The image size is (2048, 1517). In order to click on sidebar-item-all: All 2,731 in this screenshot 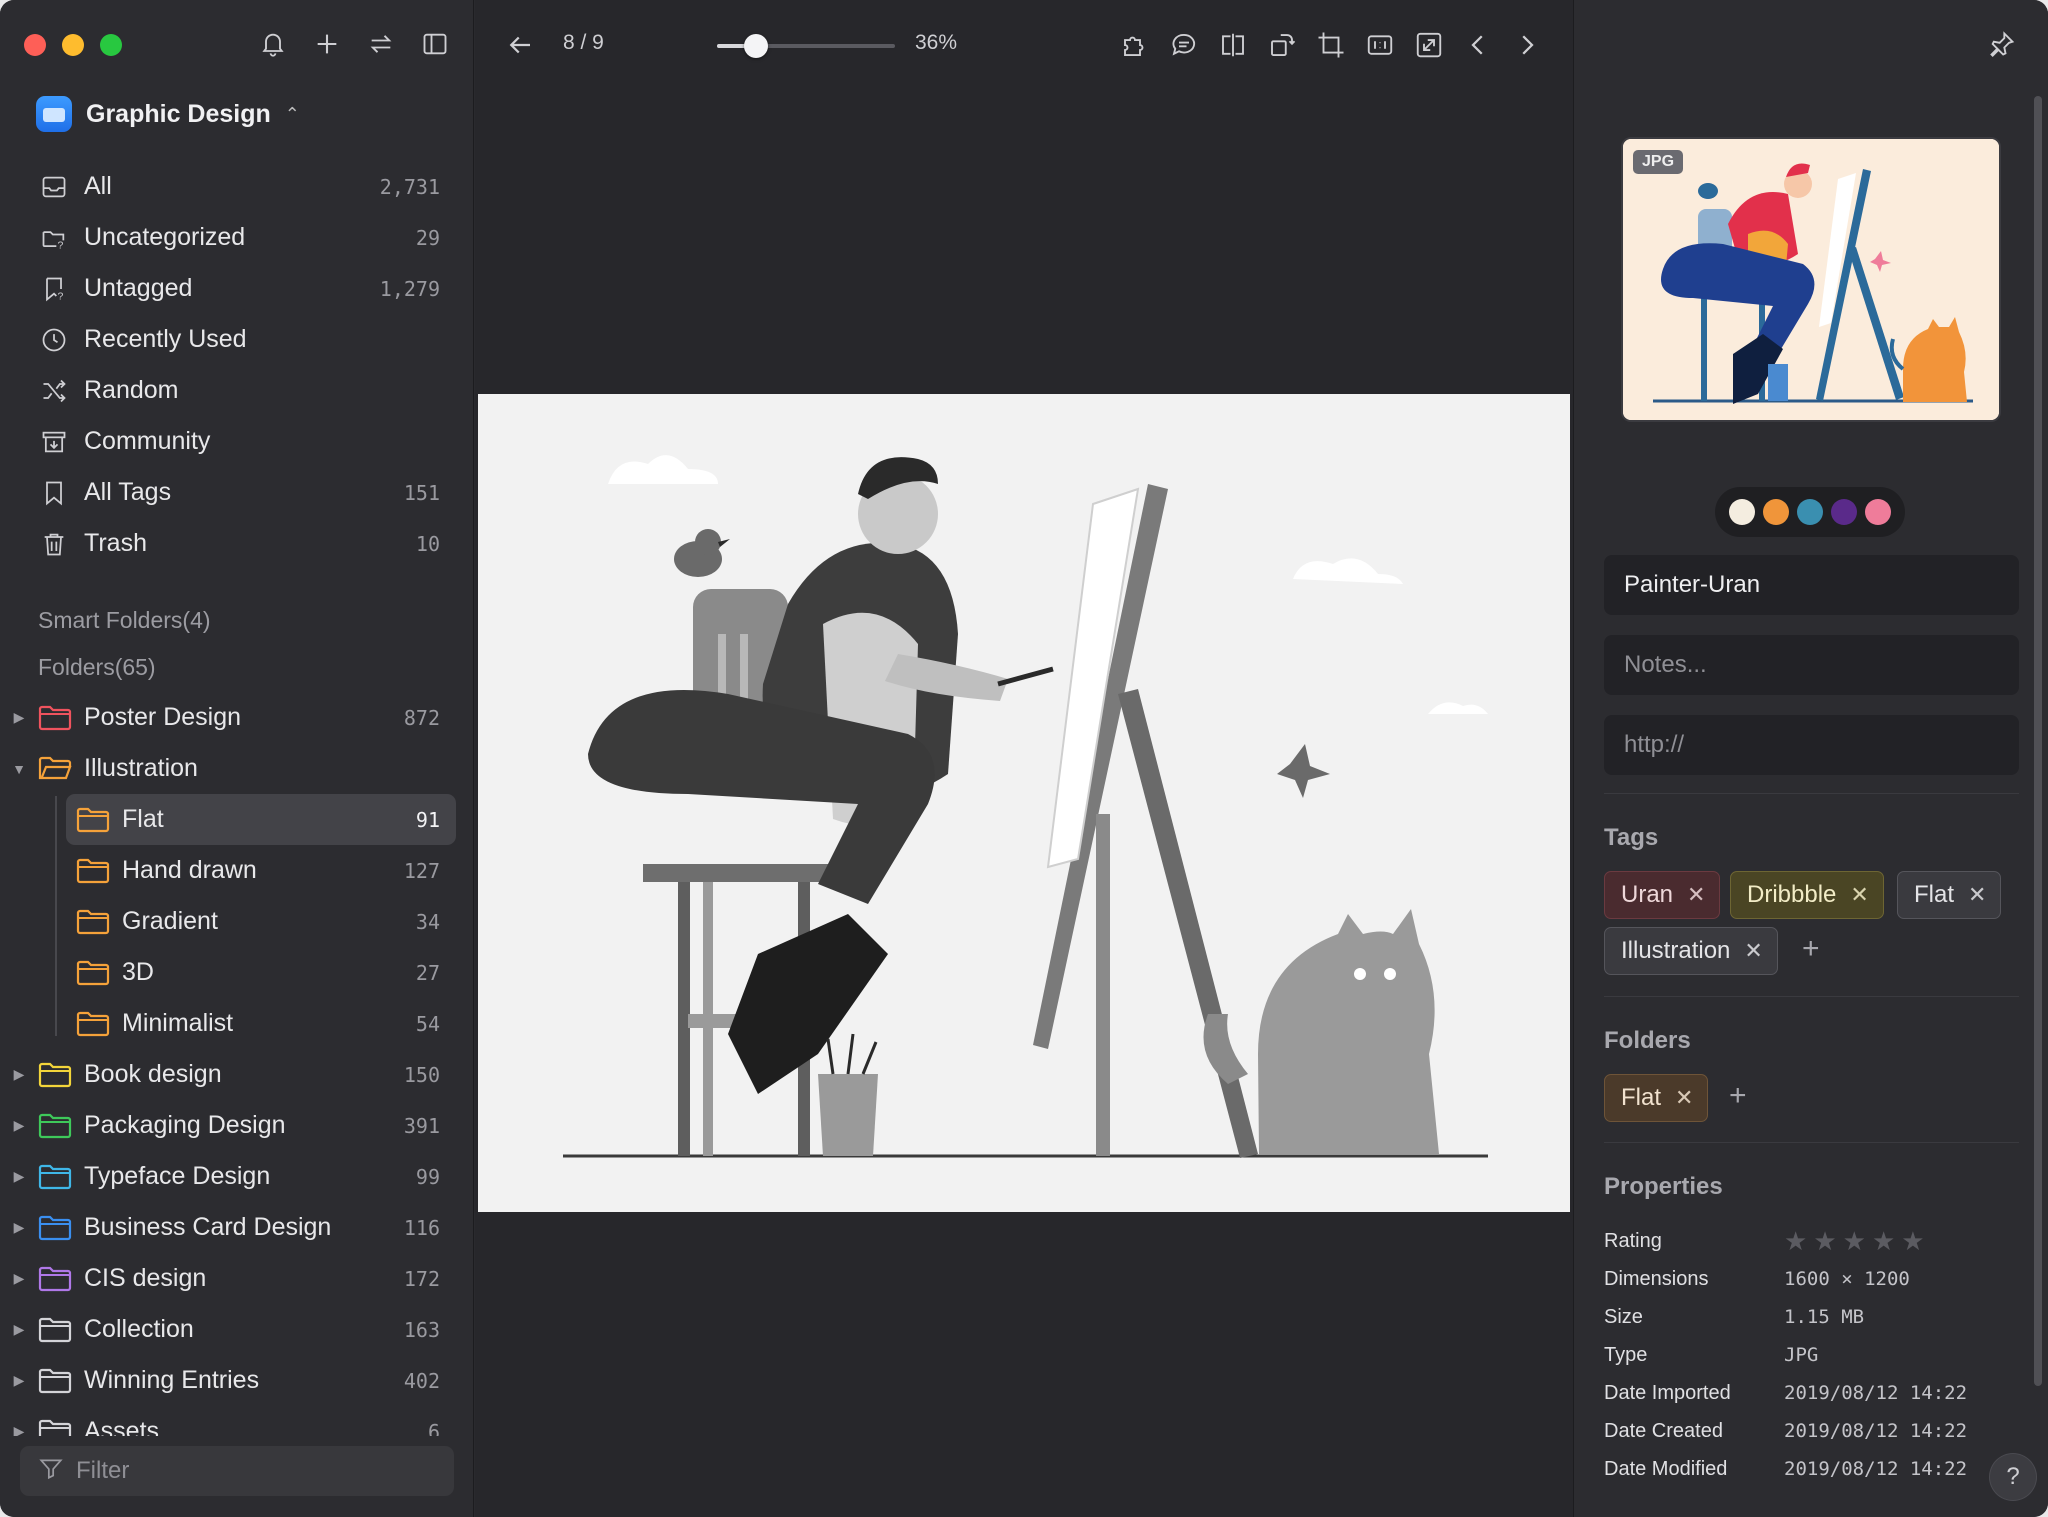, I will do `click(237, 186)`.